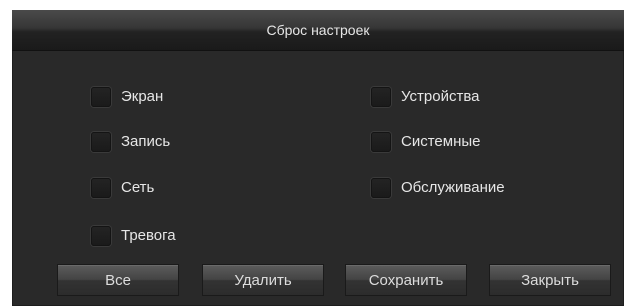 This screenshot has height=306, width=636. I want to click on checkbox-record, so click(101, 142).